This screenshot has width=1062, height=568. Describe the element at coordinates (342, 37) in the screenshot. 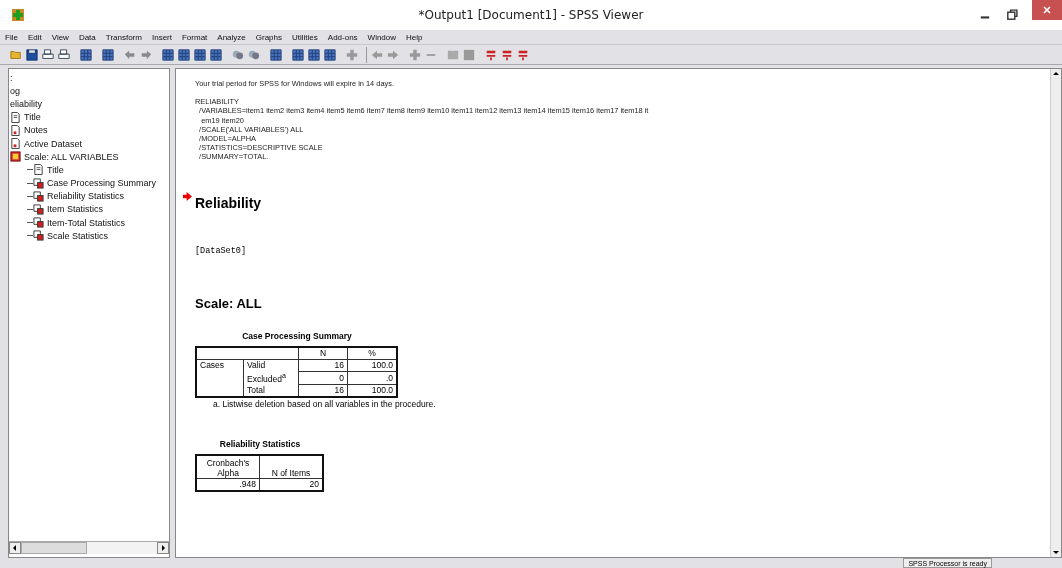

I see `menu-item: Add-ons` at that location.